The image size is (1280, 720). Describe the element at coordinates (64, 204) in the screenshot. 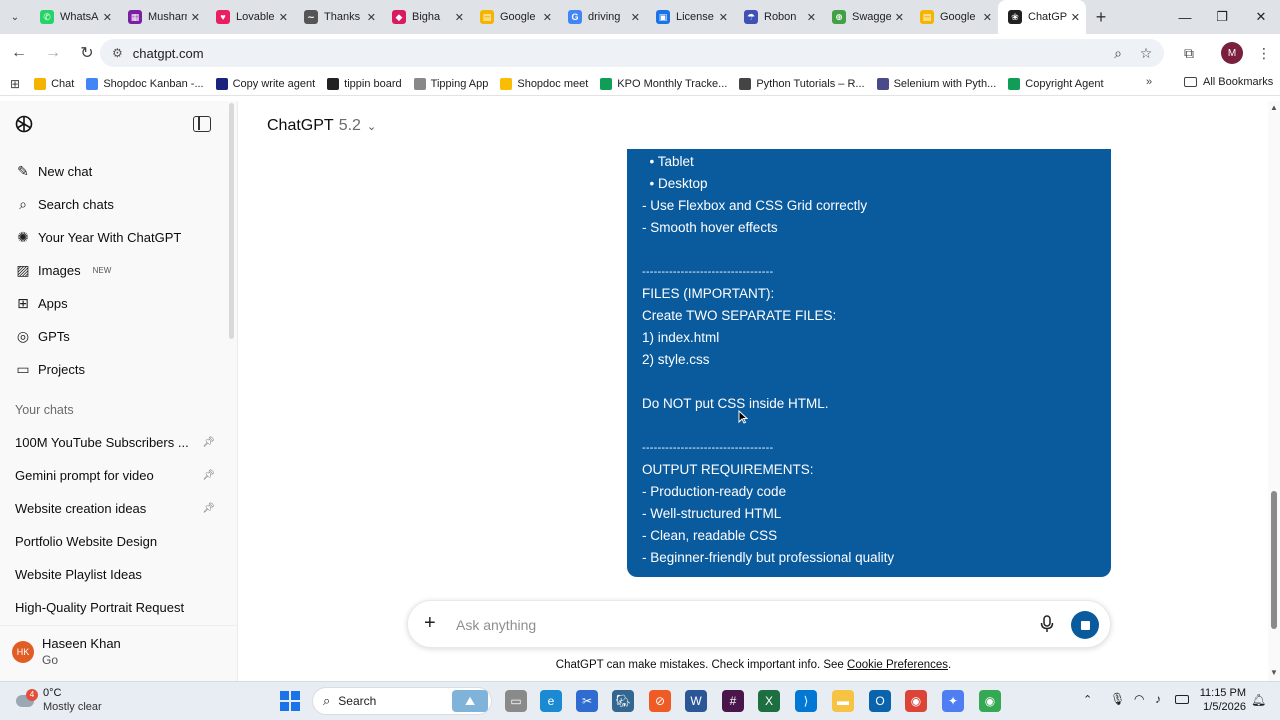

I see `sidebar-item-search-chats: ⌕ Search chats` at that location.